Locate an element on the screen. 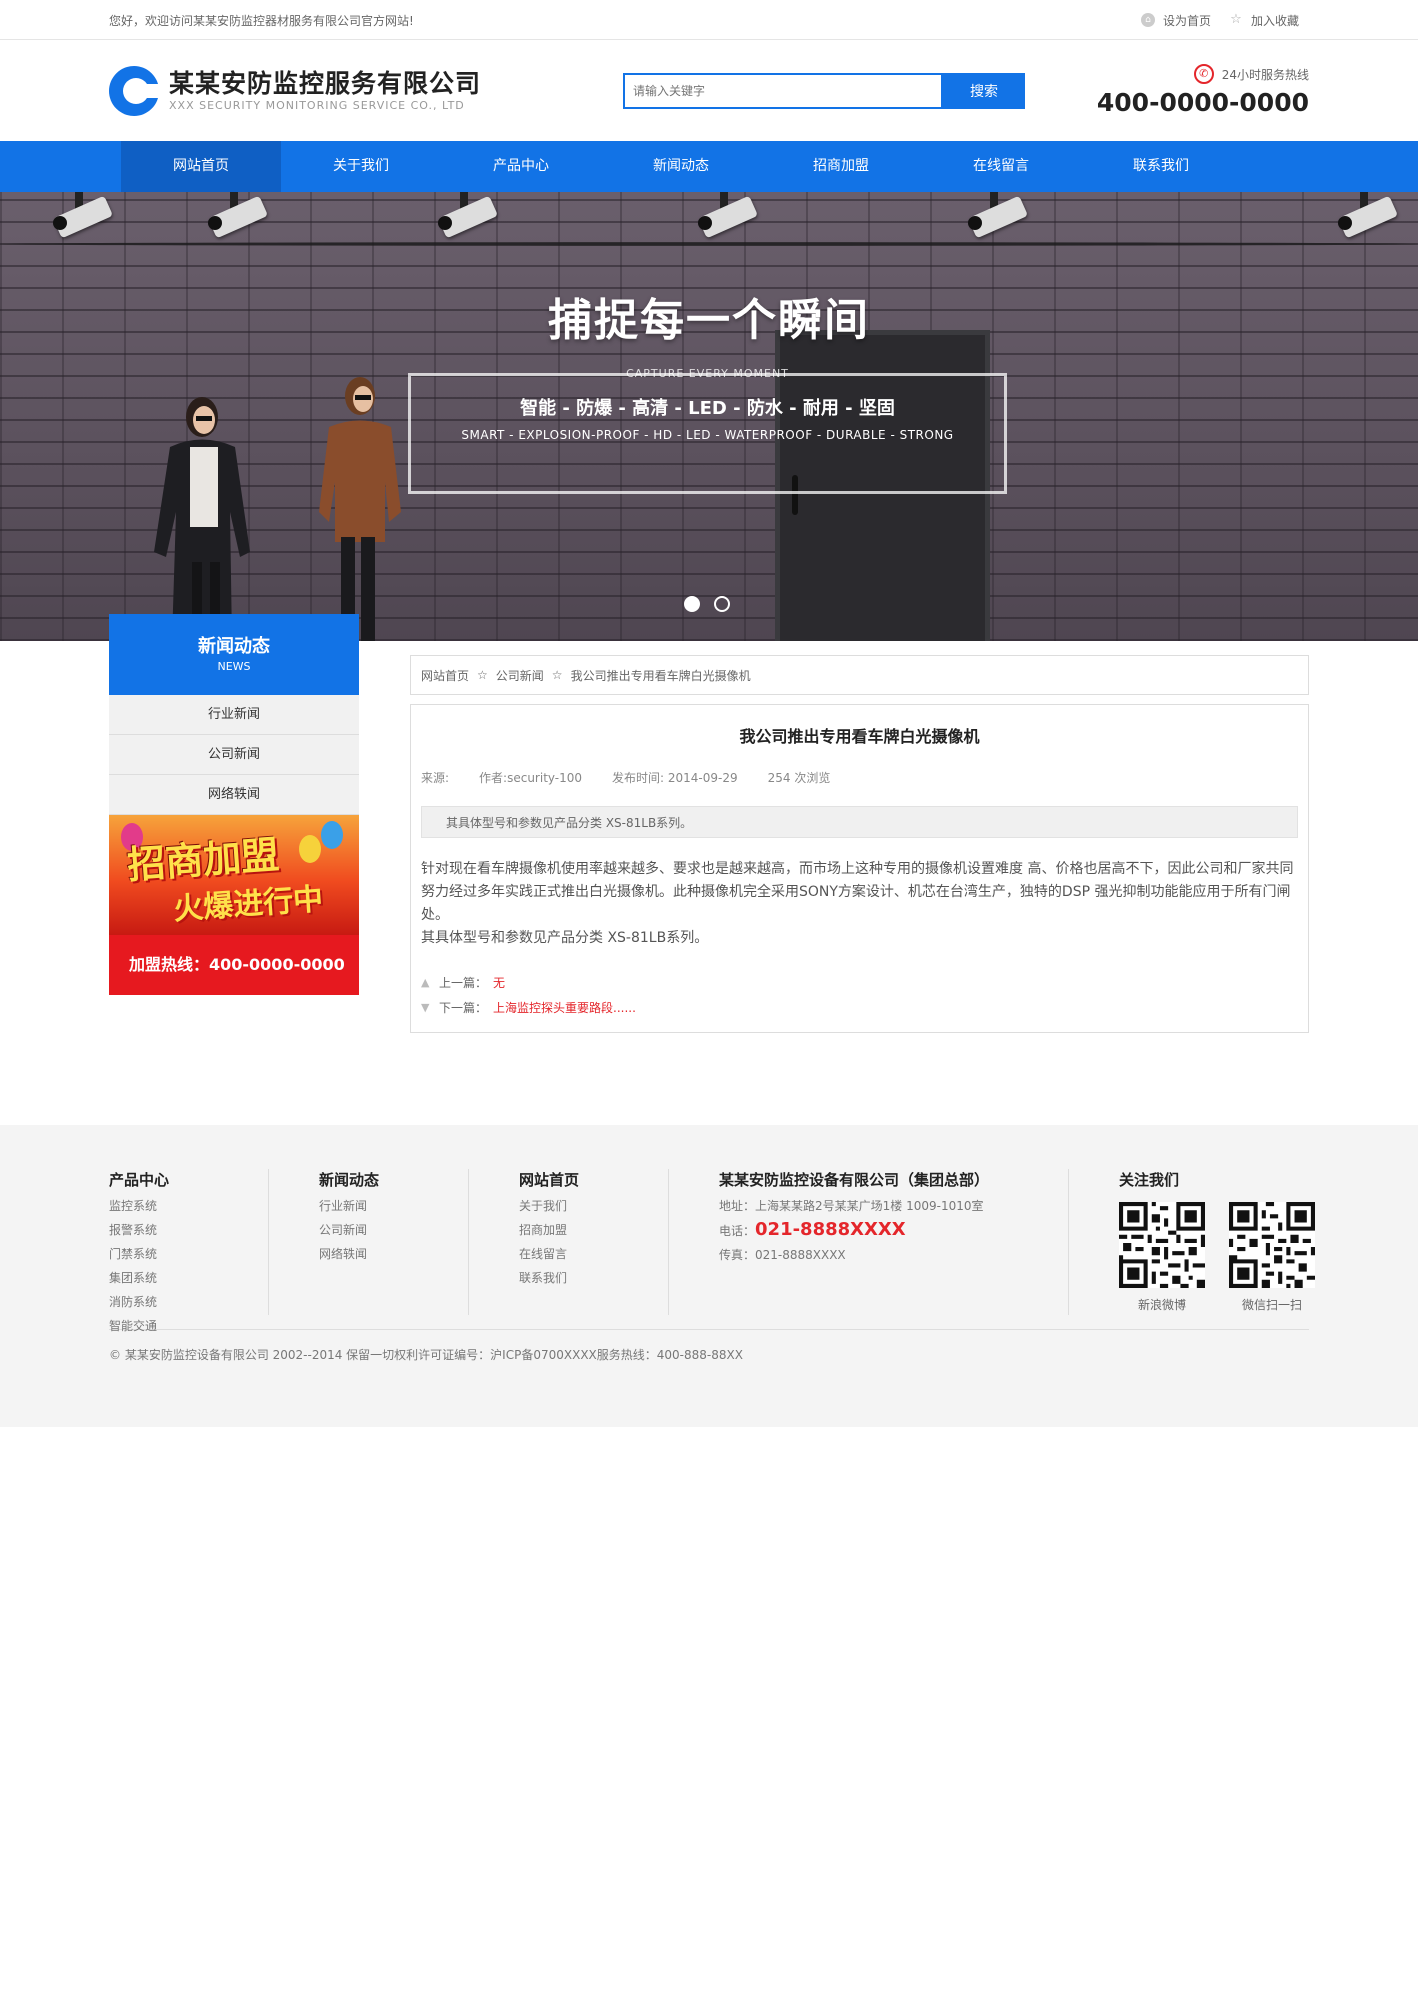 Image resolution: width=1418 pixels, height=2001 pixels. sidebar-item-web-anecdotes: 网络轶闻 is located at coordinates (234, 795).